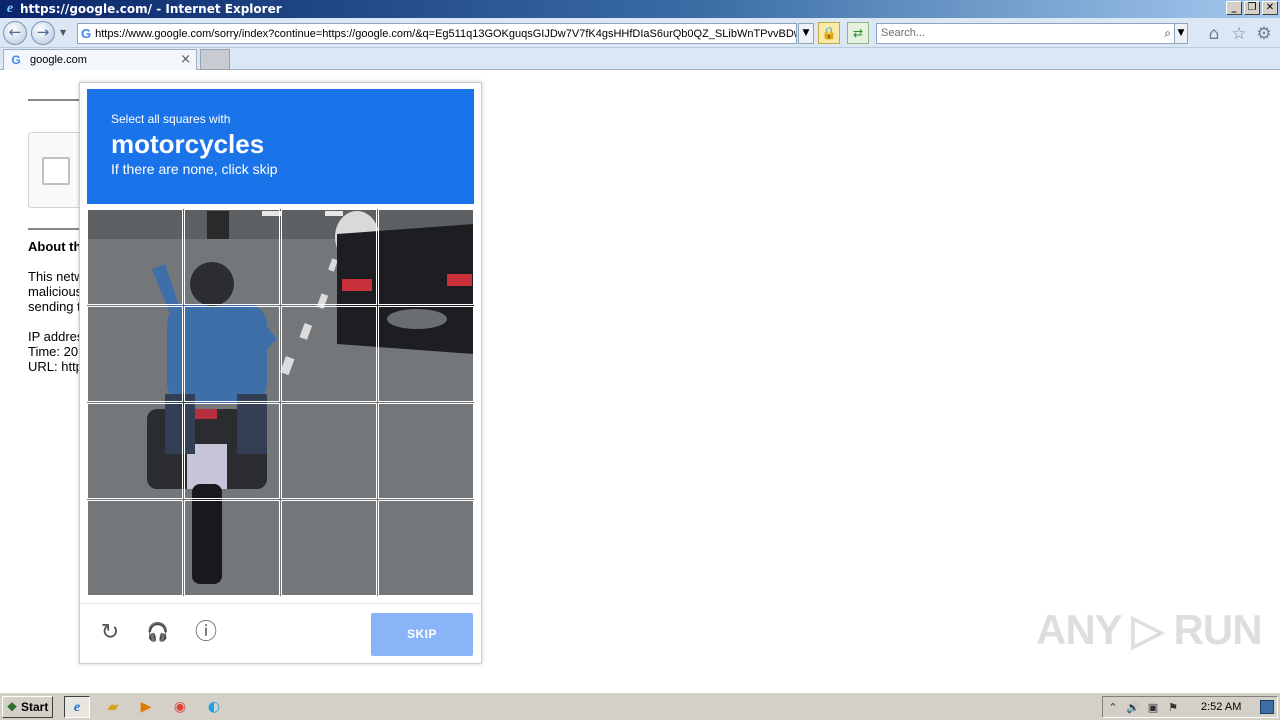 The width and height of the screenshot is (1280, 720). What do you see at coordinates (640, 59) in the screenshot?
I see `tab-strip: G google.com ×` at bounding box center [640, 59].